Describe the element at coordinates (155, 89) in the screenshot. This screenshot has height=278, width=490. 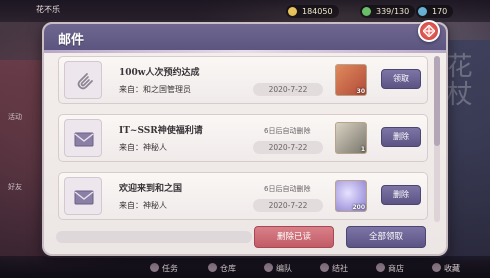
I see `mail-sender: 来自：和之国管理员` at that location.